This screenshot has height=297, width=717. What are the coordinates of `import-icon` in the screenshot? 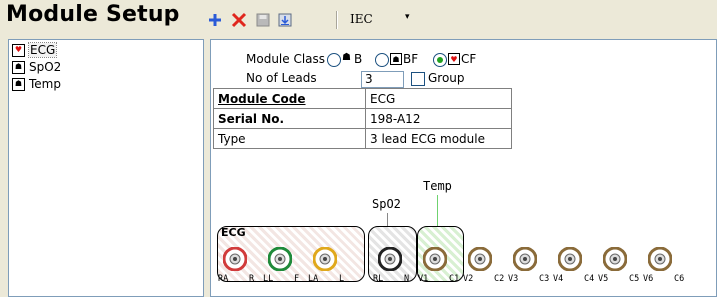 It's located at (285, 20).